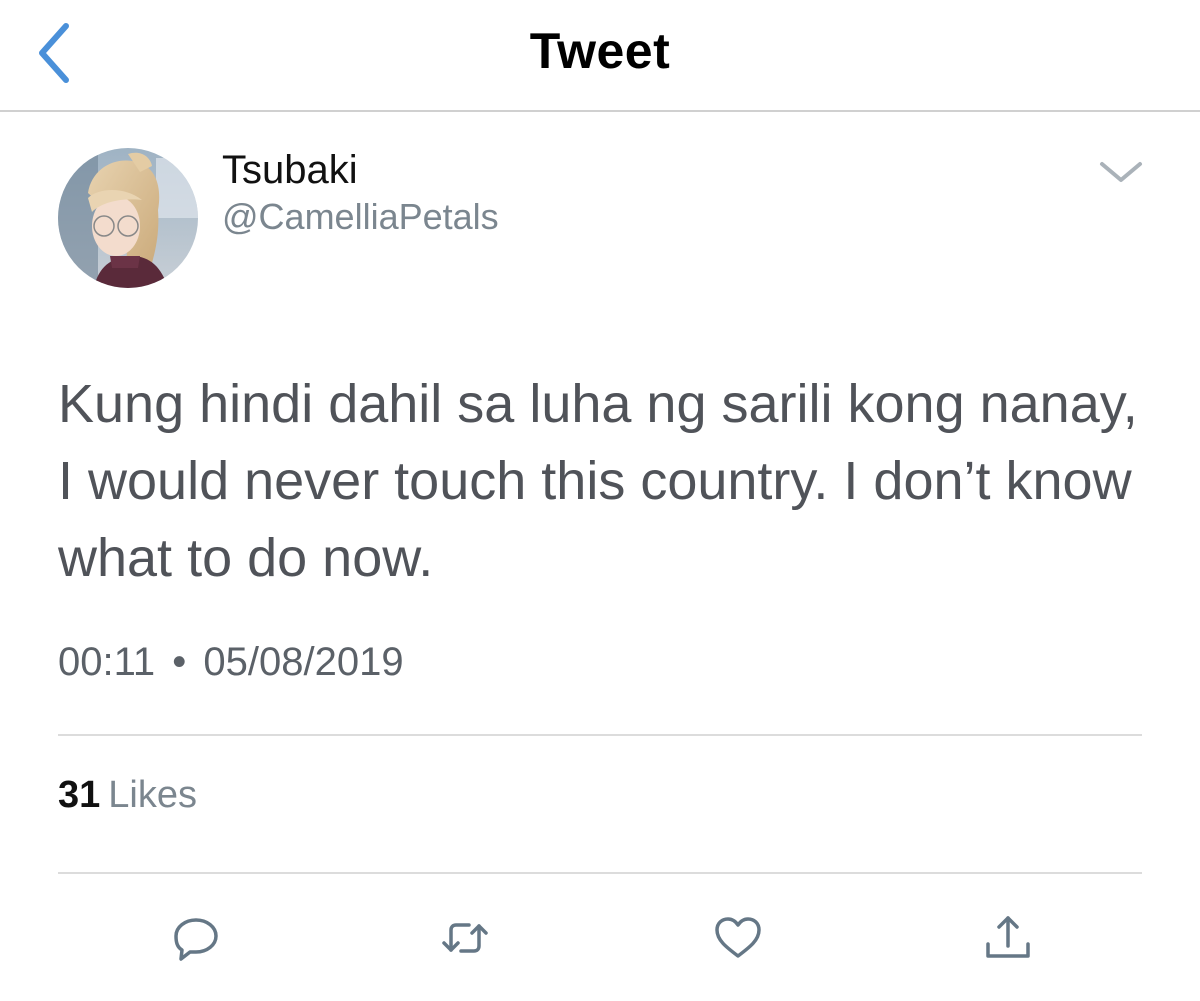 This screenshot has height=1001, width=1200. Describe the element at coordinates (360, 217) in the screenshot. I see `author-handle: @CamelliaPetals` at that location.